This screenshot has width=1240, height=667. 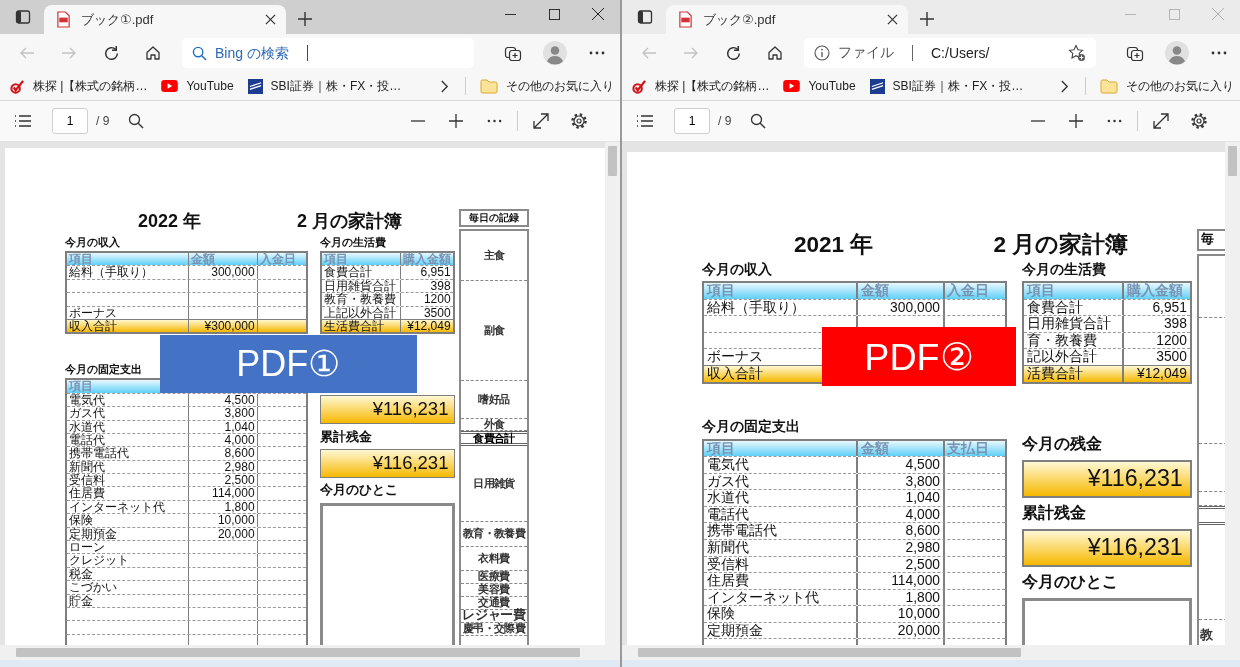 I want to click on table-cell-text: 記以外合計, so click(x=1062, y=357).